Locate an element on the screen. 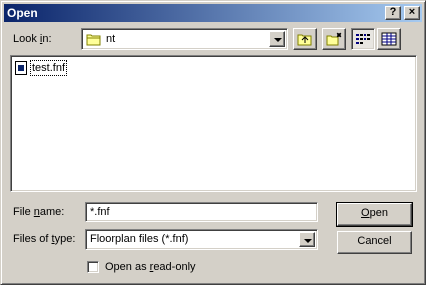  cancel-button-label: Cancel is located at coordinates (374, 241).